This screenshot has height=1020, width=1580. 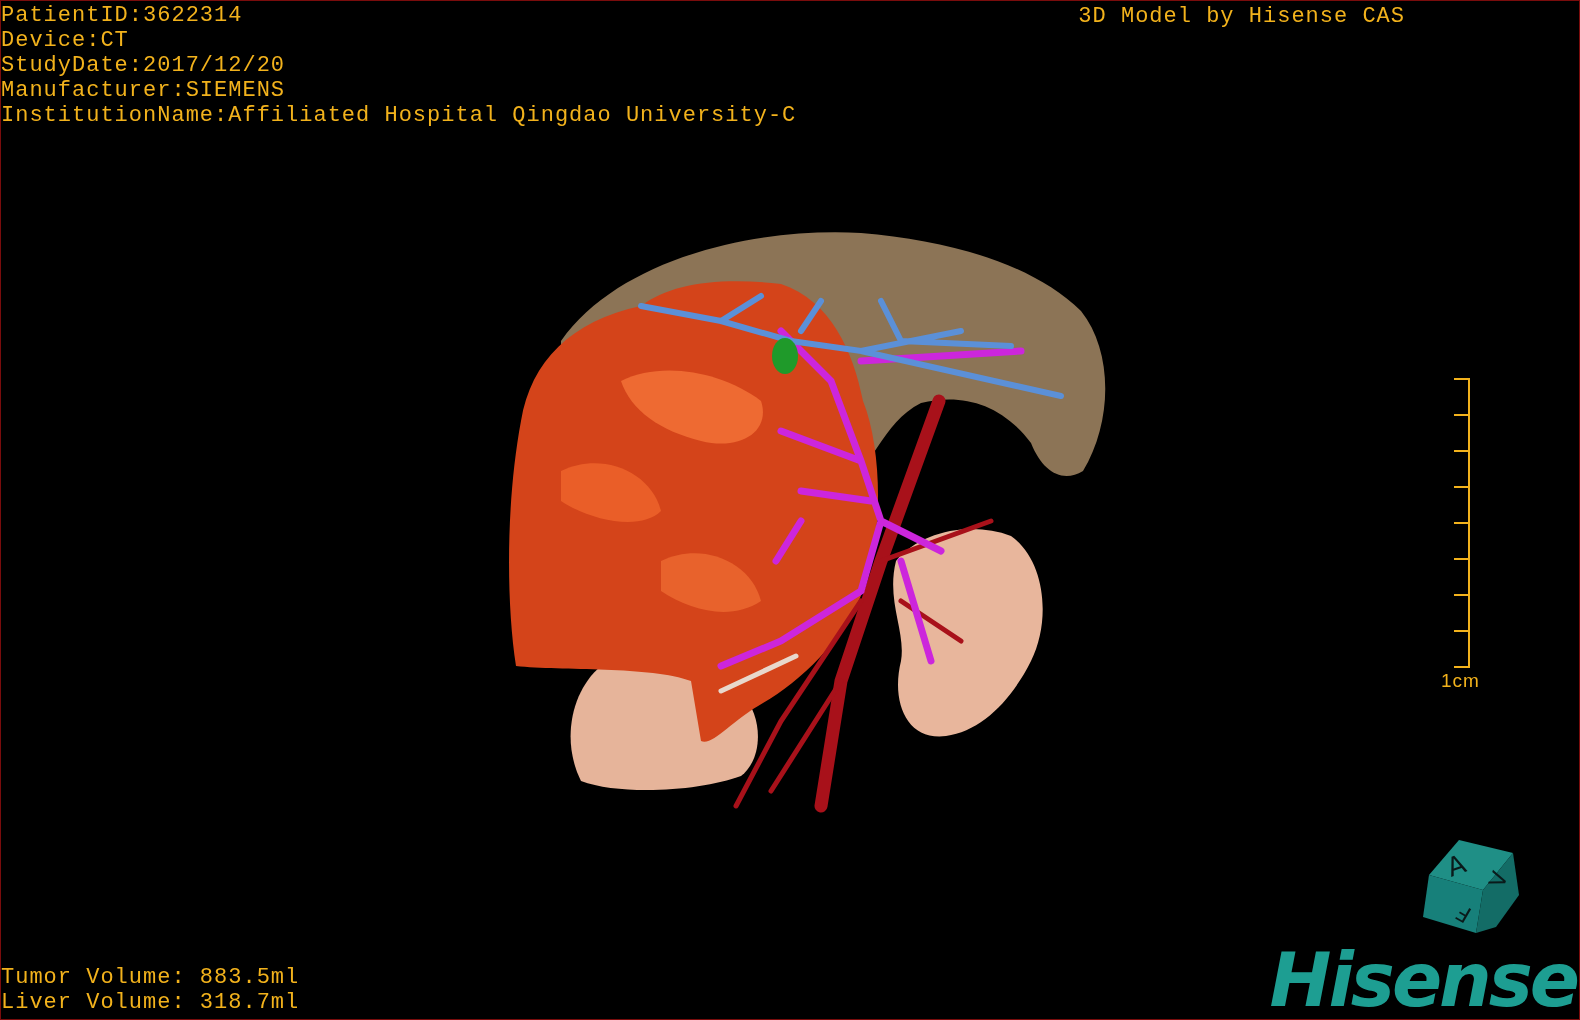 I want to click on patient-info-text: InstitutionName:Affiliated Hospital Qingdao University-C, so click(x=399, y=115).